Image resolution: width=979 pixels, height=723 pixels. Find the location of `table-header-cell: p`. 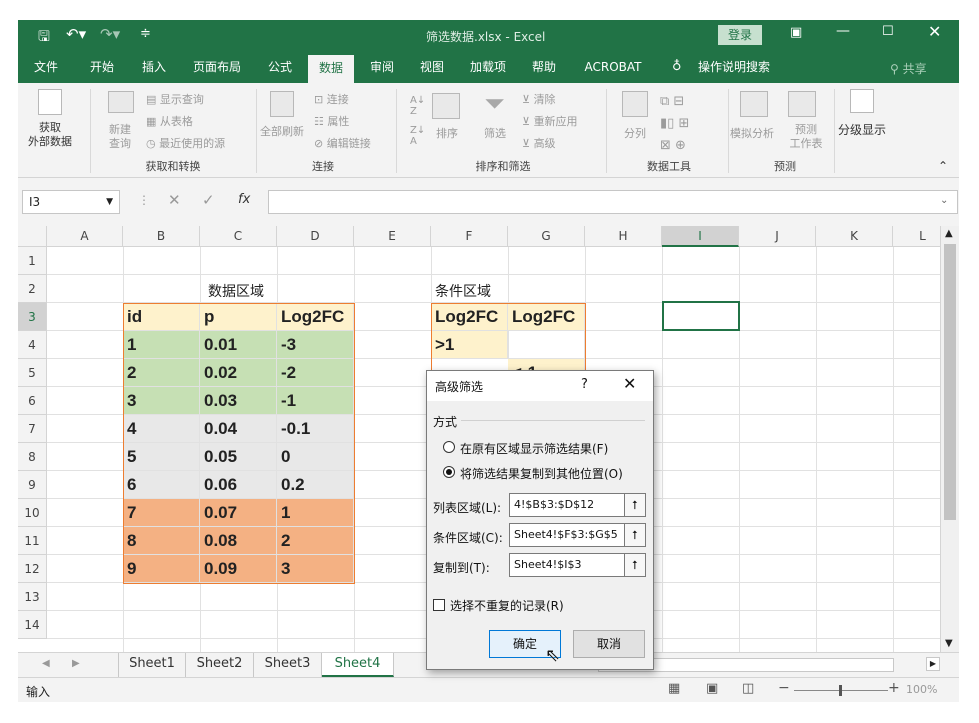

table-header-cell: p is located at coordinates (238, 317).